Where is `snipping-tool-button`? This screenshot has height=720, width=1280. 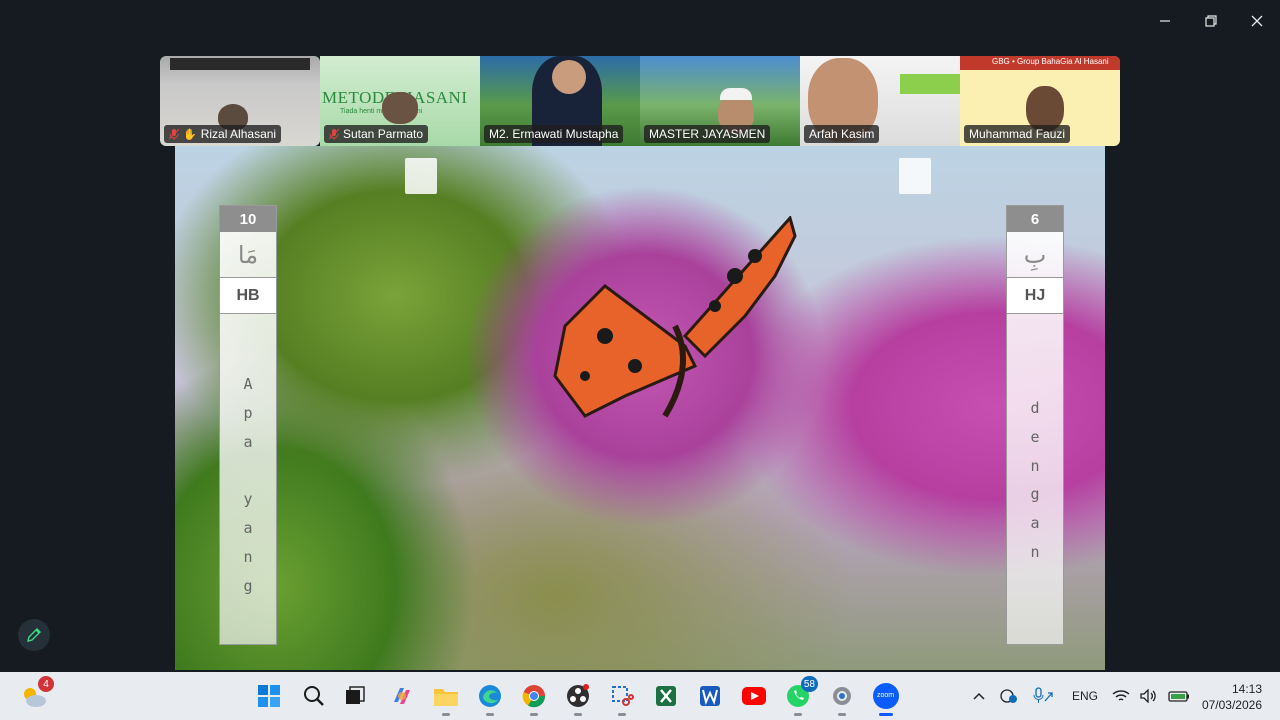 snipping-tool-button is located at coordinates (622, 698).